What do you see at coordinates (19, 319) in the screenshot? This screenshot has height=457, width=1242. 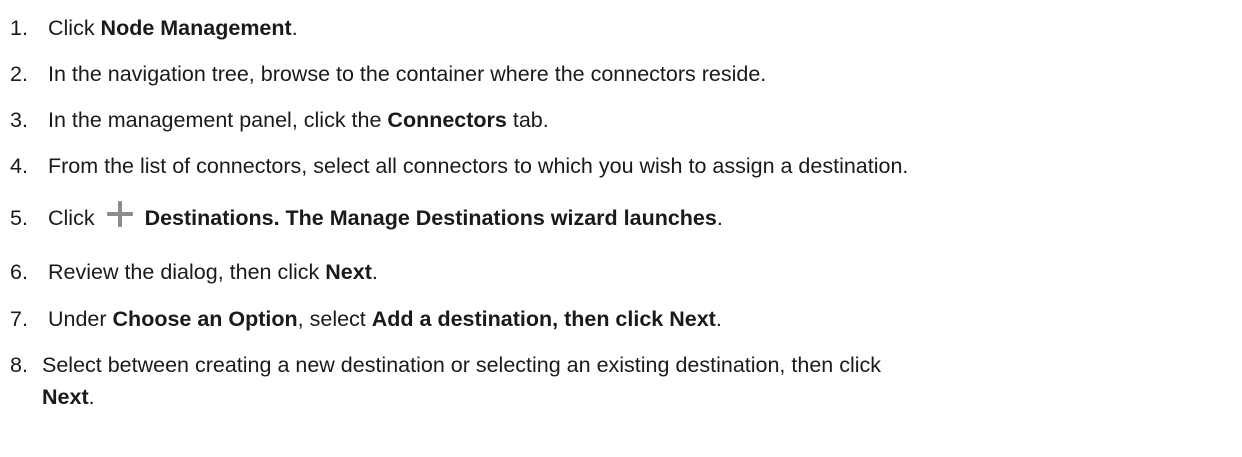 I see `step-number: 7.` at bounding box center [19, 319].